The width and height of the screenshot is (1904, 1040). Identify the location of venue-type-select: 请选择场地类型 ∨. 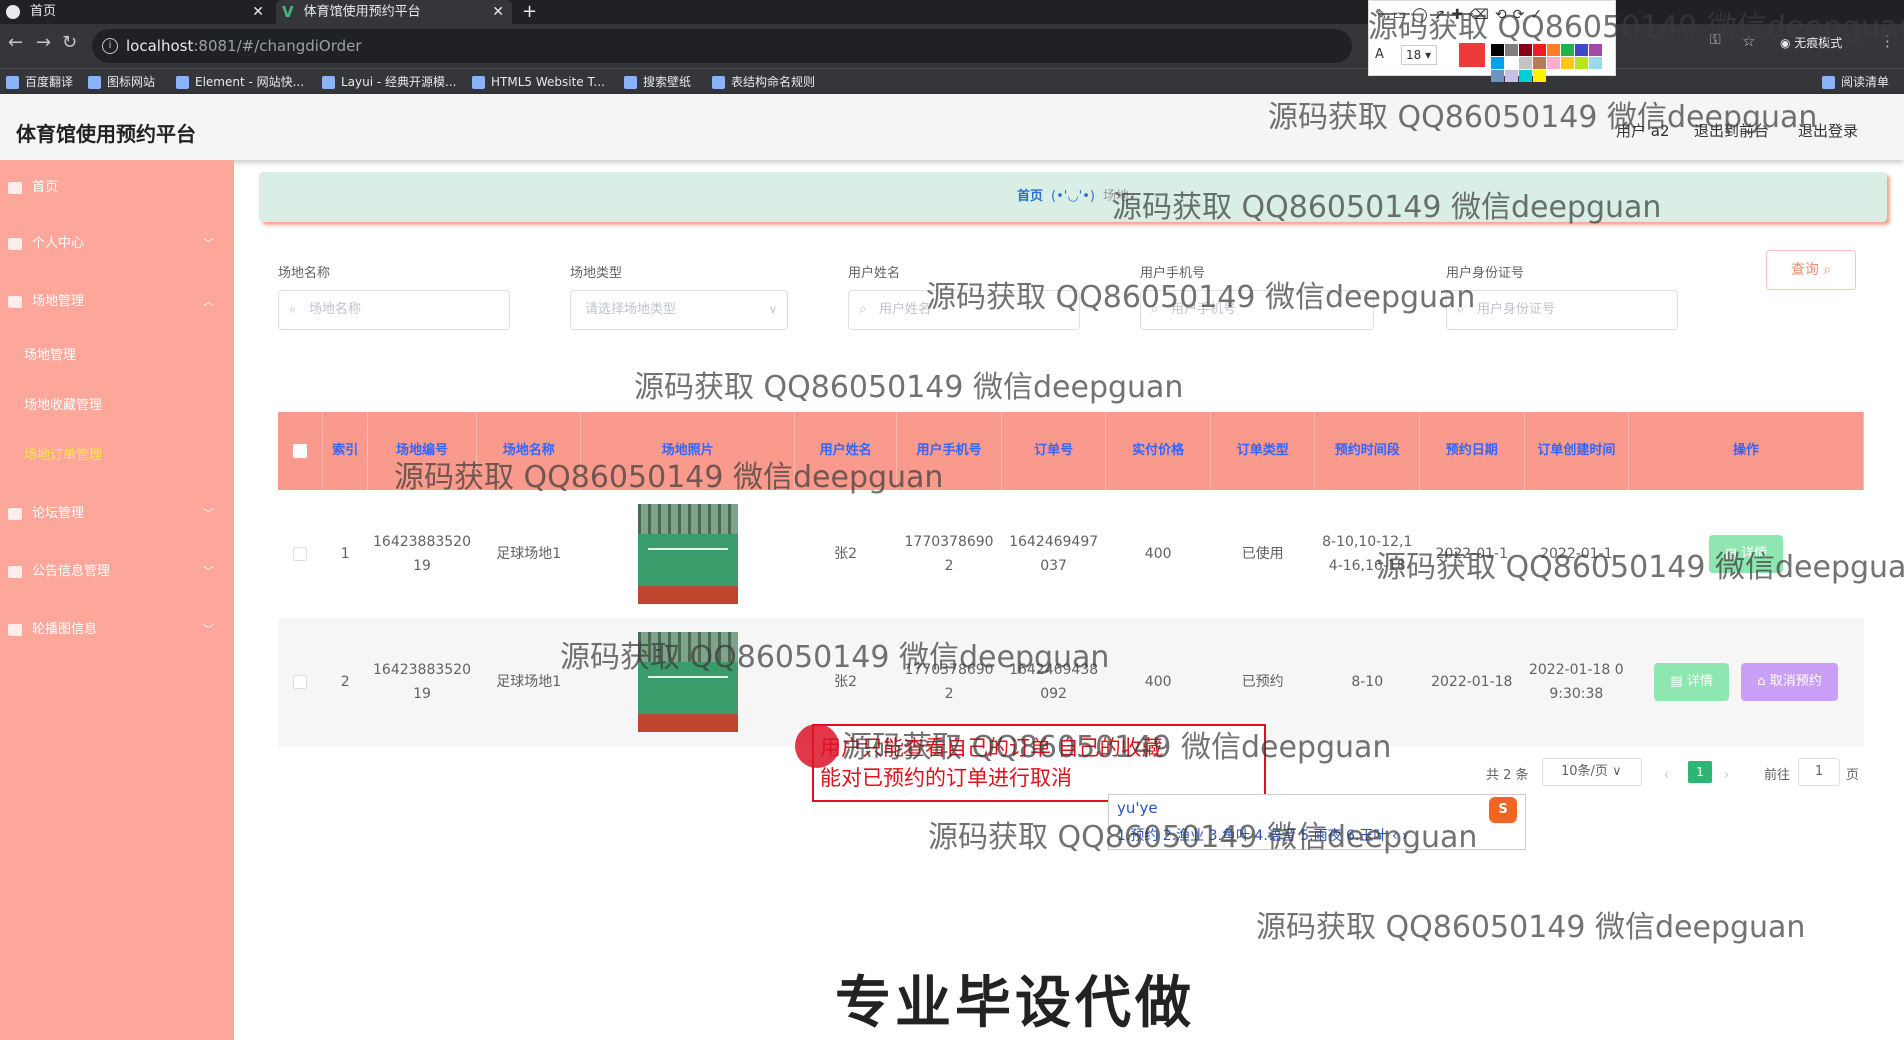
(679, 310).